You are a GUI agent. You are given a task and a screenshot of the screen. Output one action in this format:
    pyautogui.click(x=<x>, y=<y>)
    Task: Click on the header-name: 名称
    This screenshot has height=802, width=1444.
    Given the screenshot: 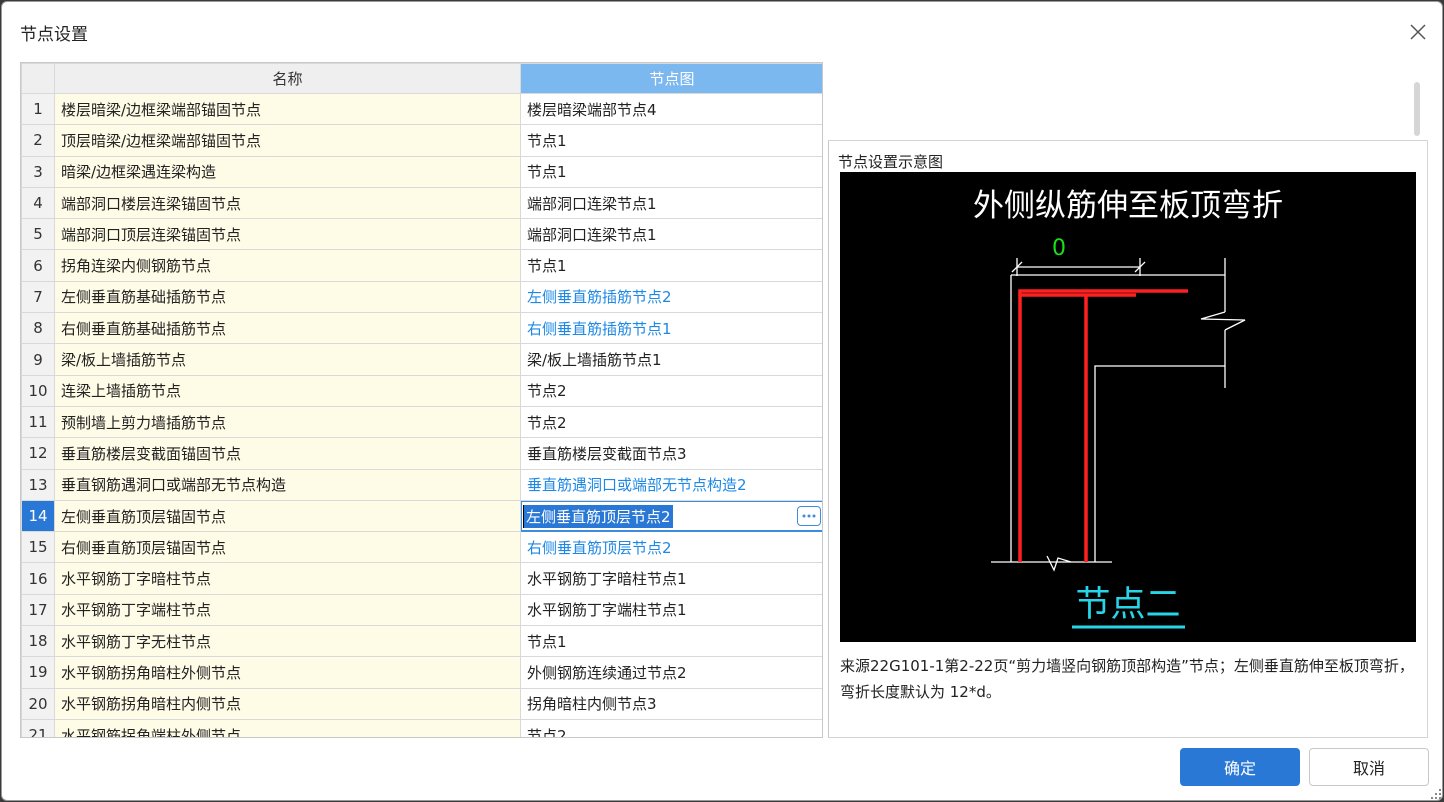 What is the action you would take?
    pyautogui.click(x=287, y=78)
    